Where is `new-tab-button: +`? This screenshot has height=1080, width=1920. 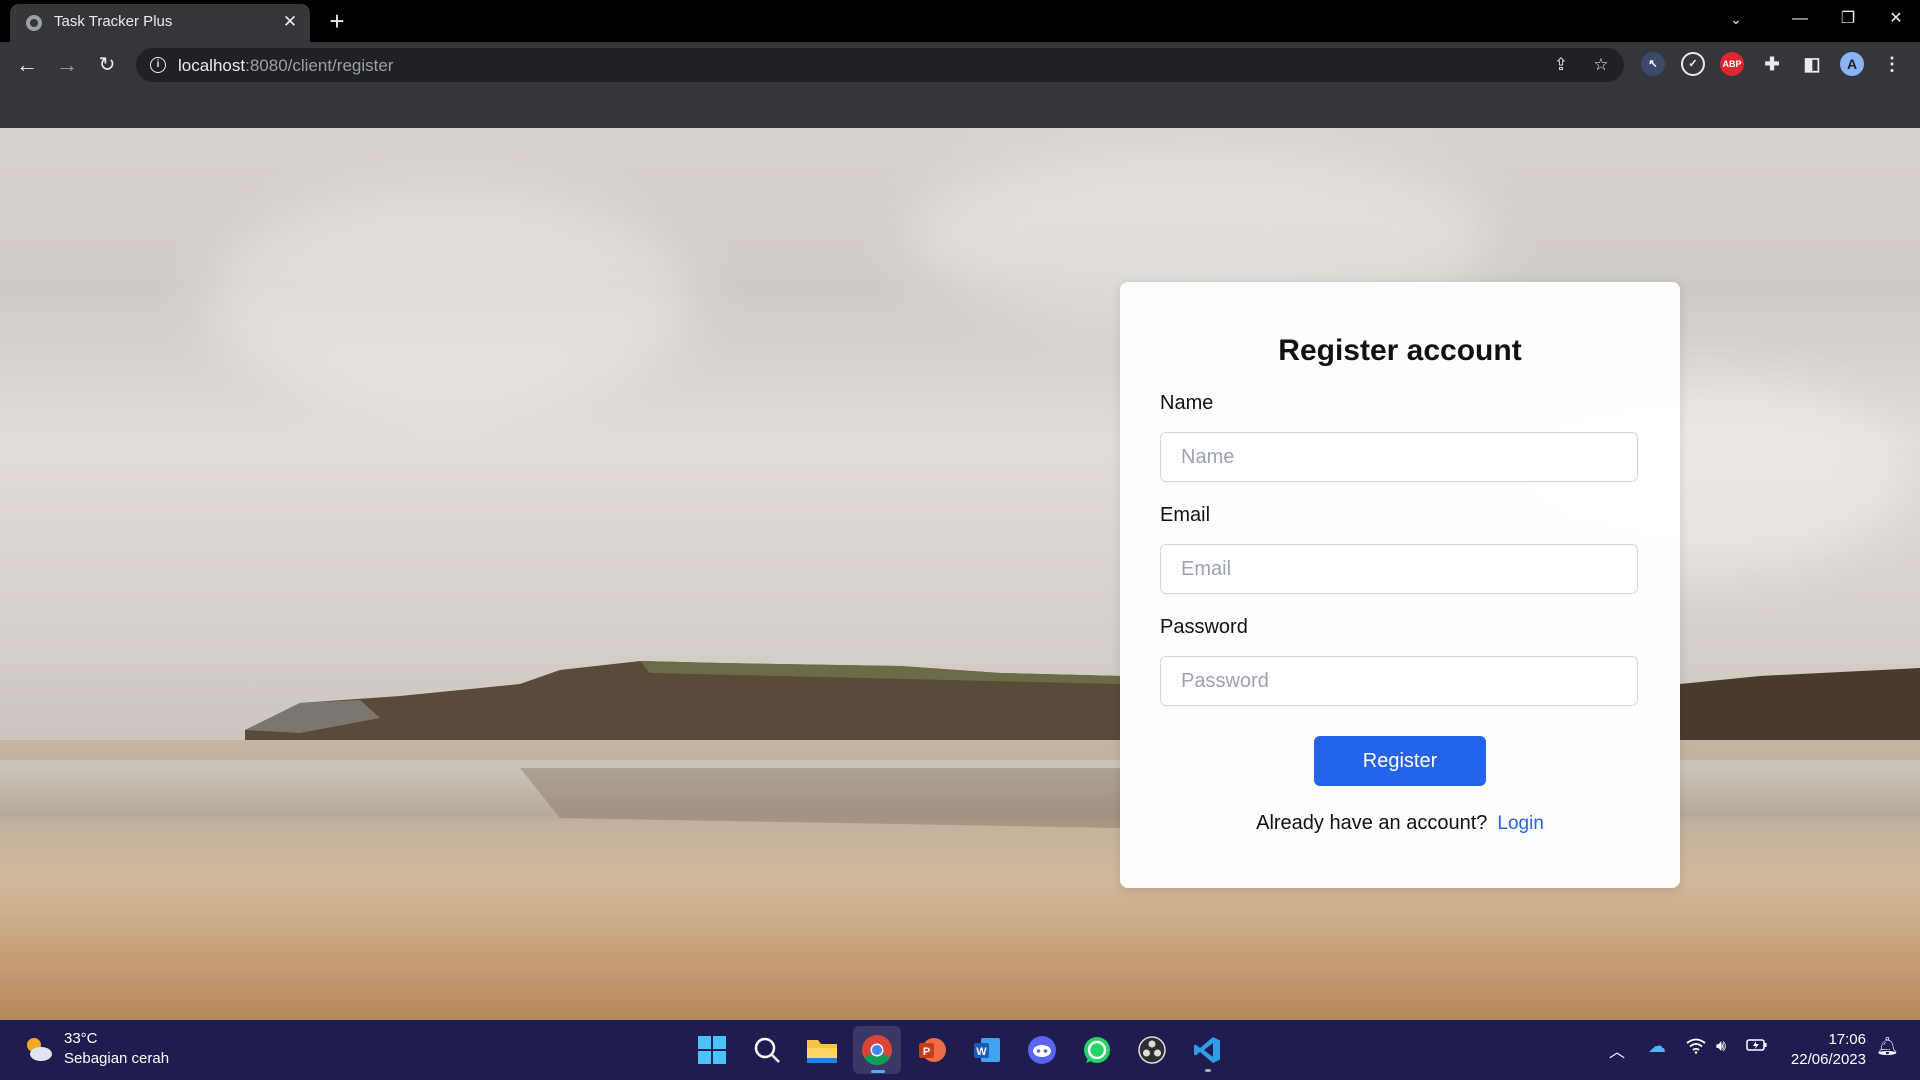
new-tab-button: + is located at coordinates (337, 21).